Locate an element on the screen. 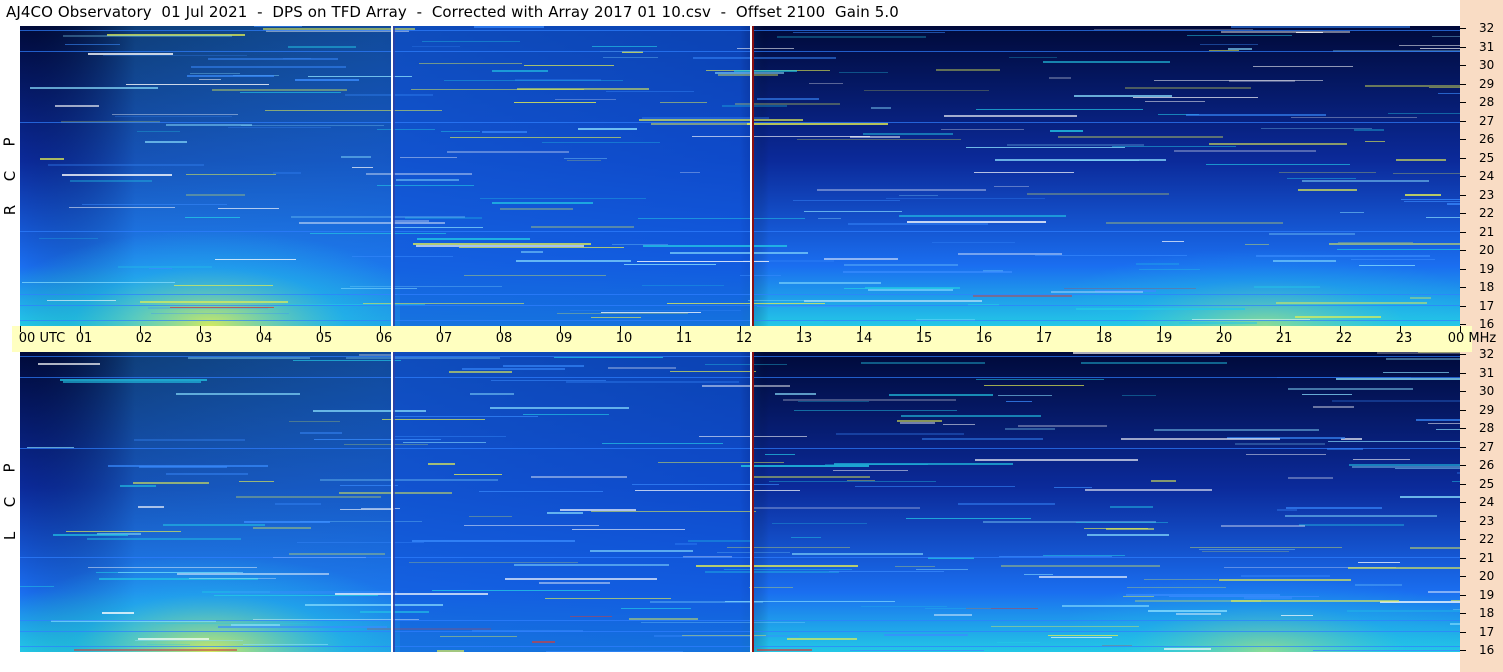 Image resolution: width=1503 pixels, height=672 pixels. lcp-freq-axis: 32 31 30 29 28 27 26 25 24 23 22 21 20 19 18 17 16 is located at coordinates (1481, 502).